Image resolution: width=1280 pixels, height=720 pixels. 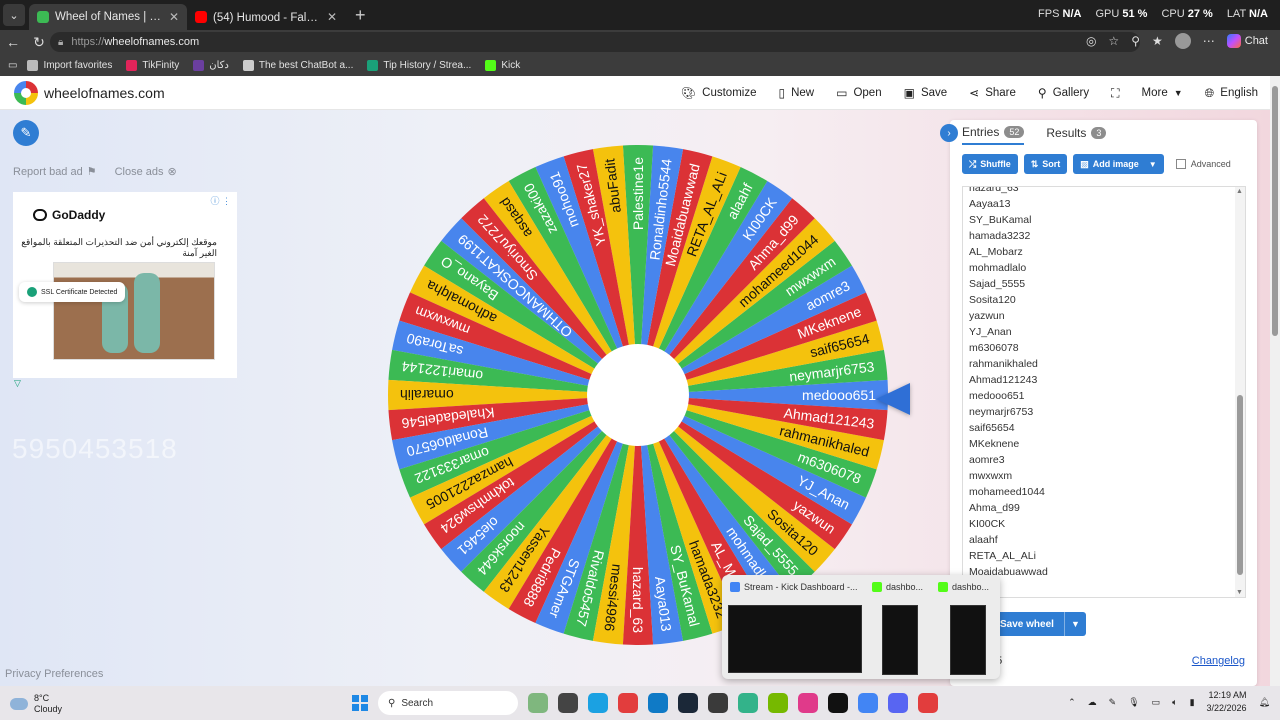 What do you see at coordinates (211, 65) in the screenshot?
I see `favorite-dukkan: دكان` at bounding box center [211, 65].